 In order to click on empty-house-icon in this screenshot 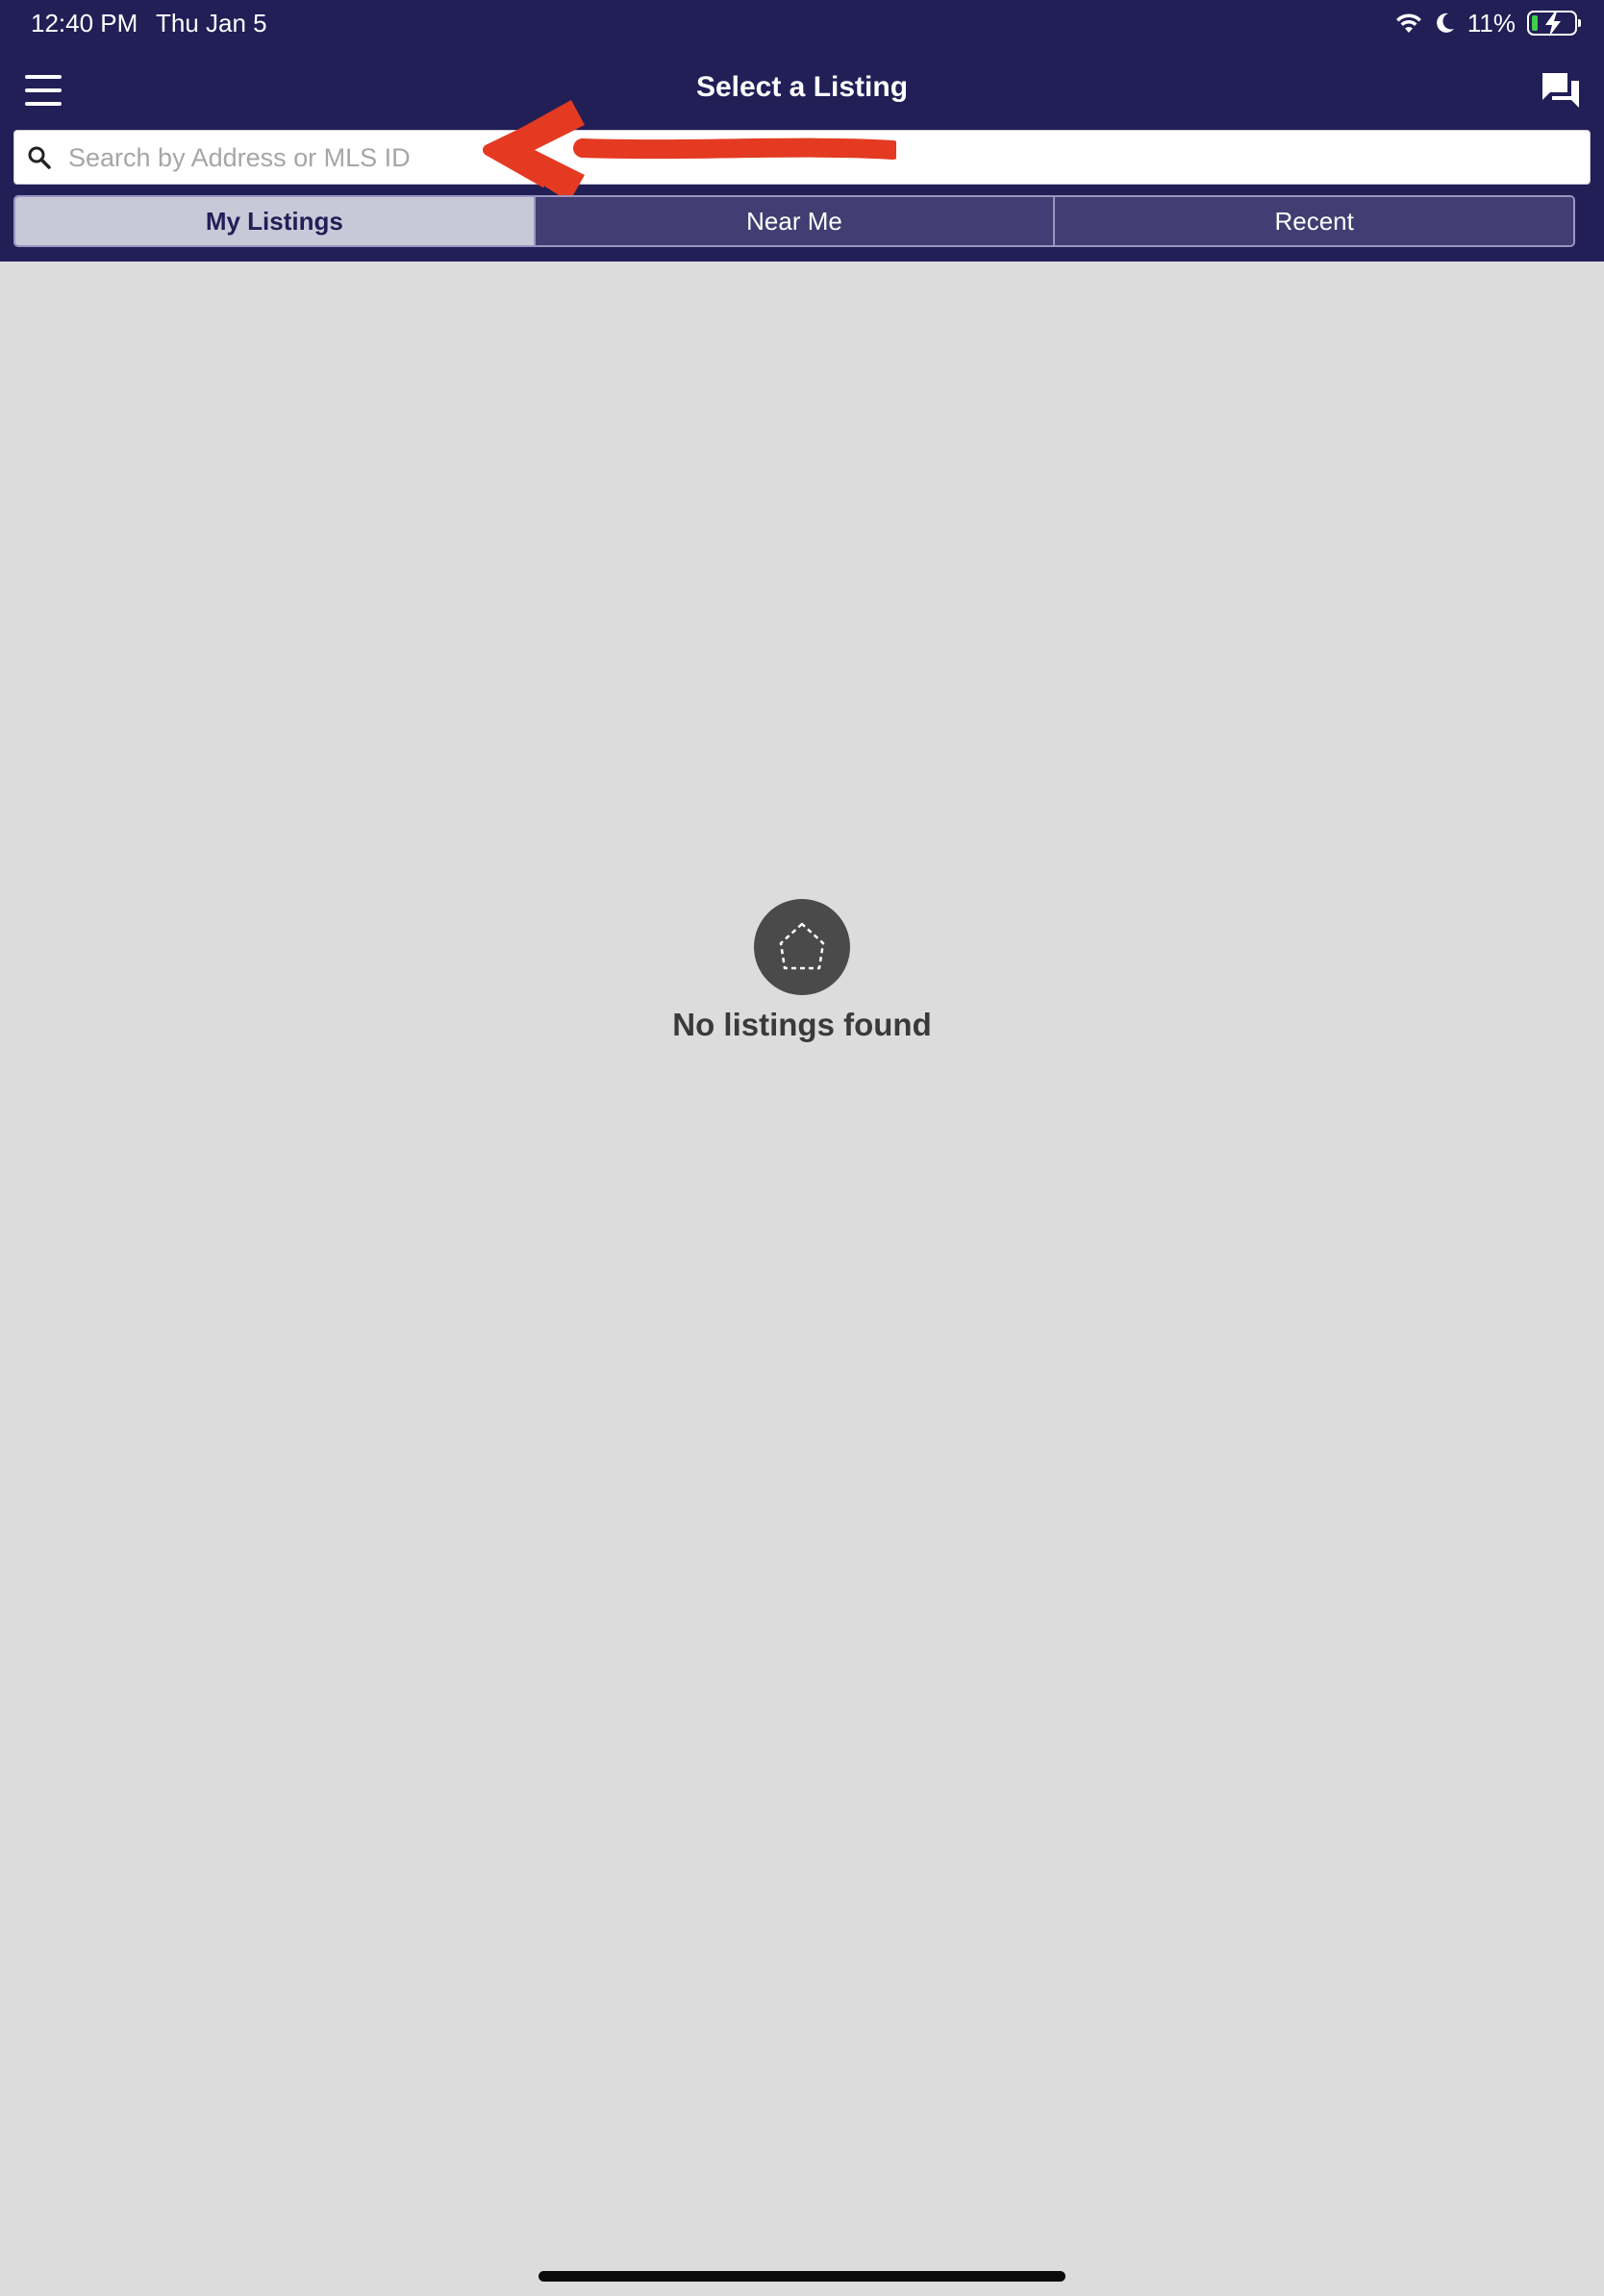, I will do `click(802, 947)`.